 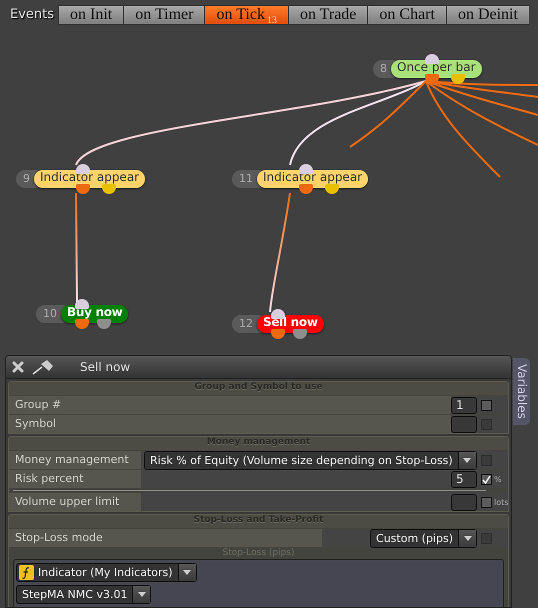 I want to click on input-field: 5, so click(x=464, y=479).